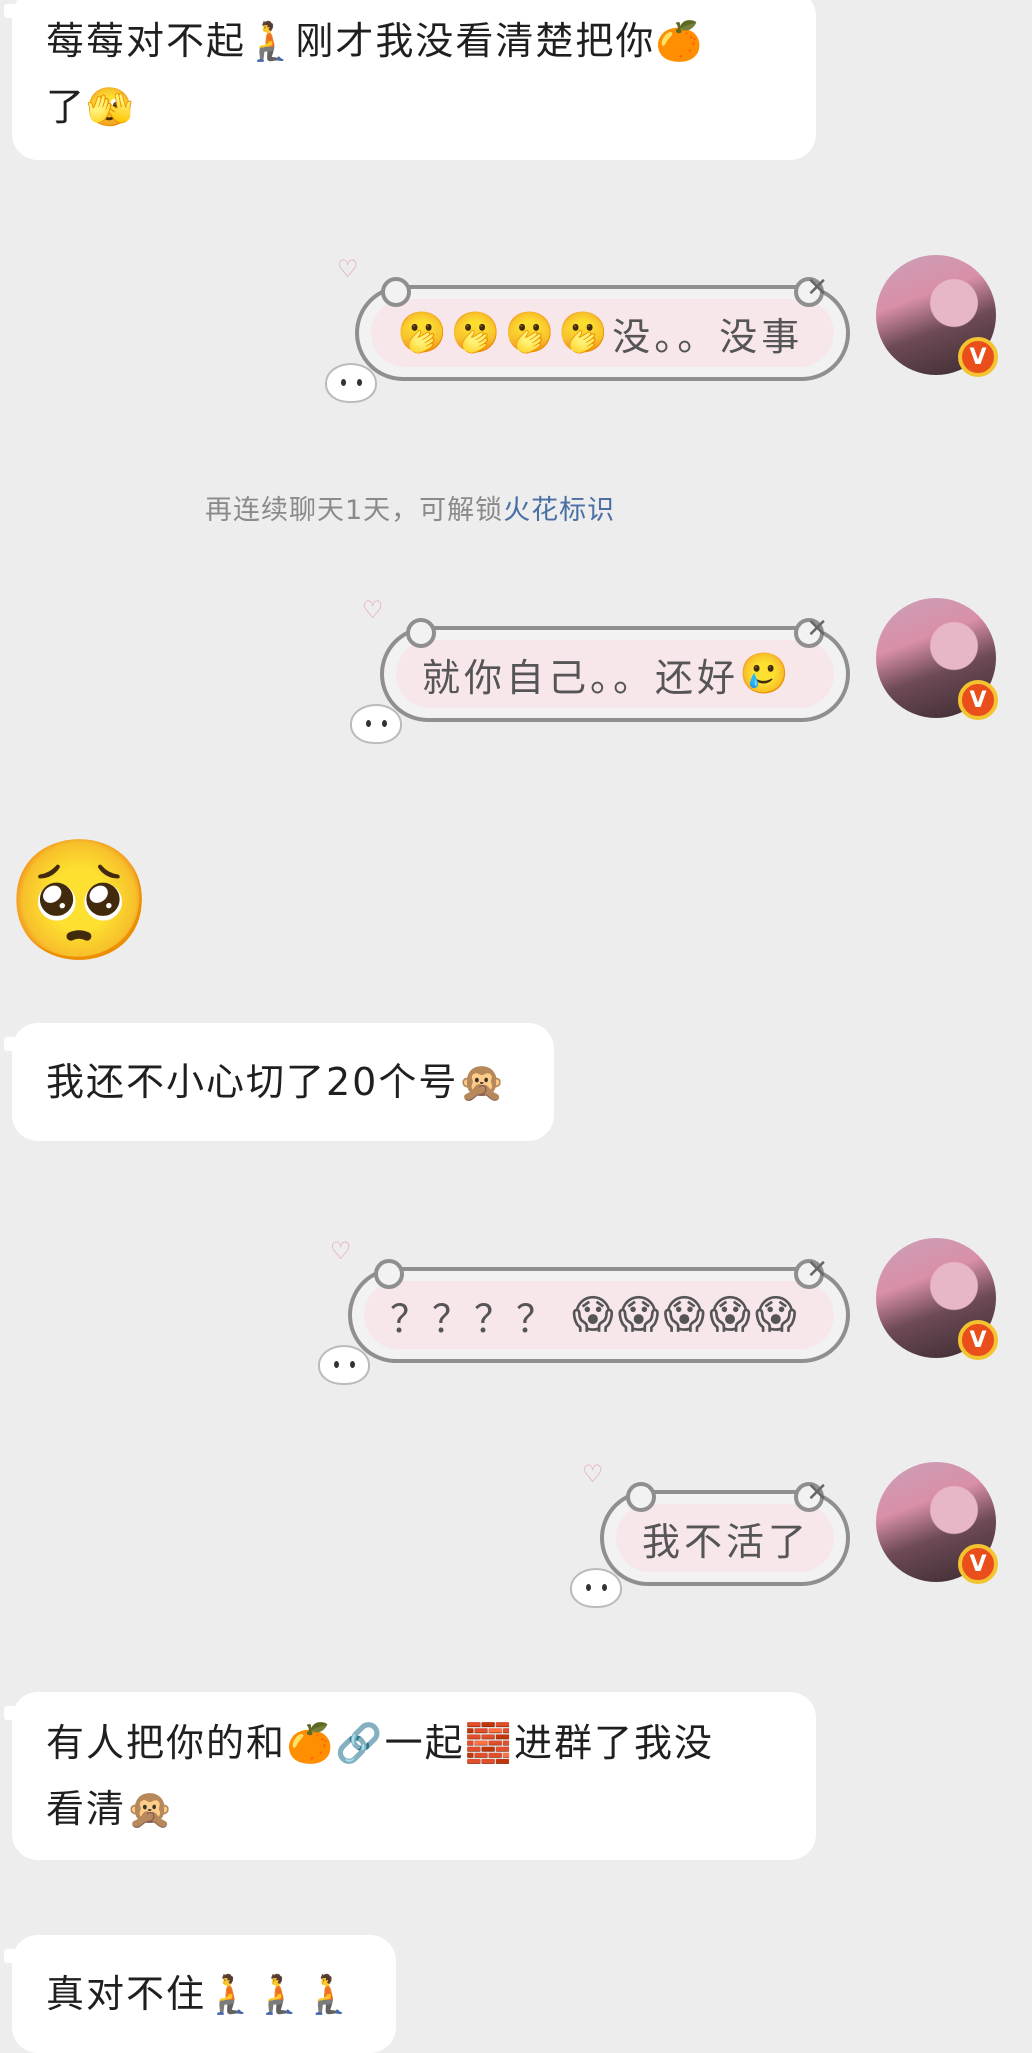 The height and width of the screenshot is (2053, 1032). Describe the element at coordinates (375, 41) in the screenshot. I see `message-text-line: 莓莓对不起🧎刚才我没看清楚把你🍊` at that location.